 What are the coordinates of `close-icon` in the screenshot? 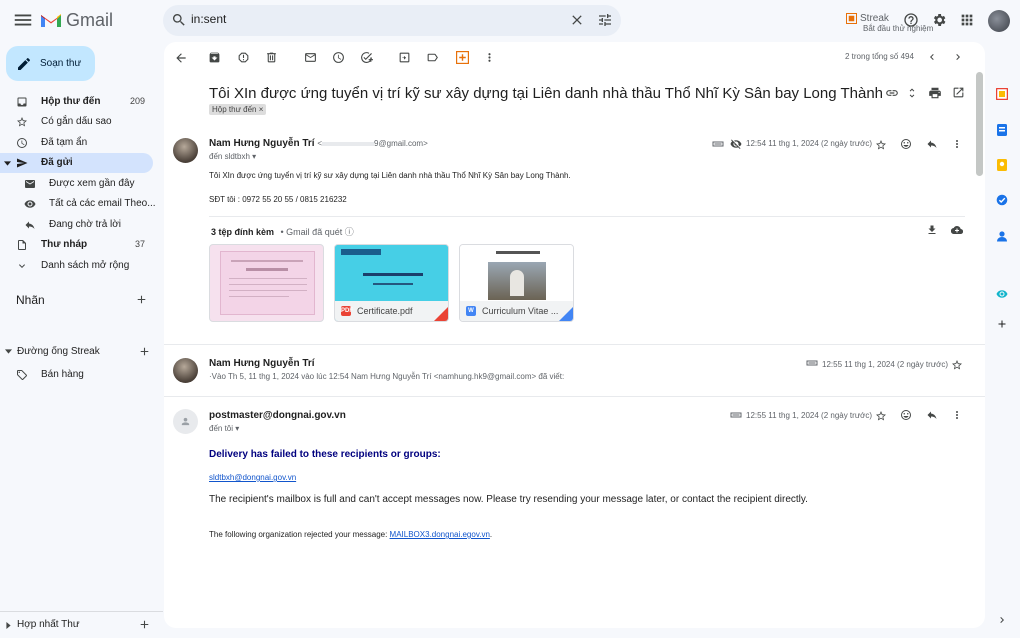 It's located at (577, 20).